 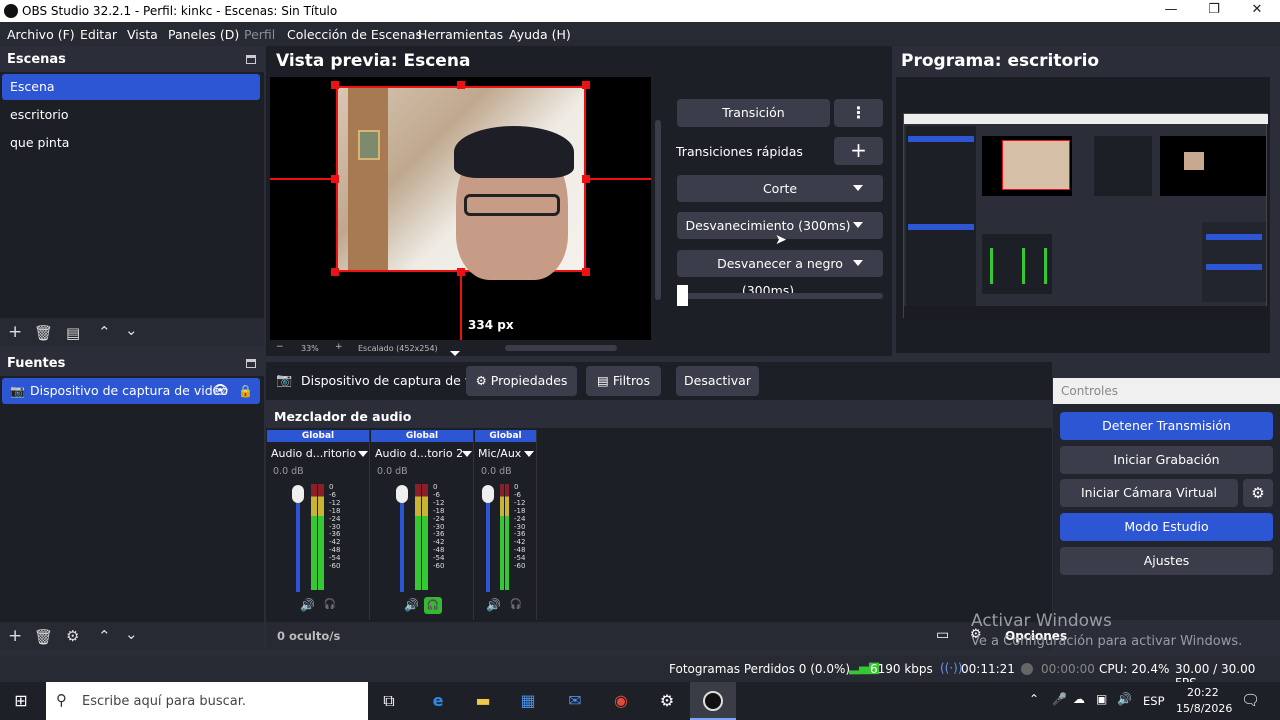 I want to click on camera-source-frame, so click(x=461, y=183).